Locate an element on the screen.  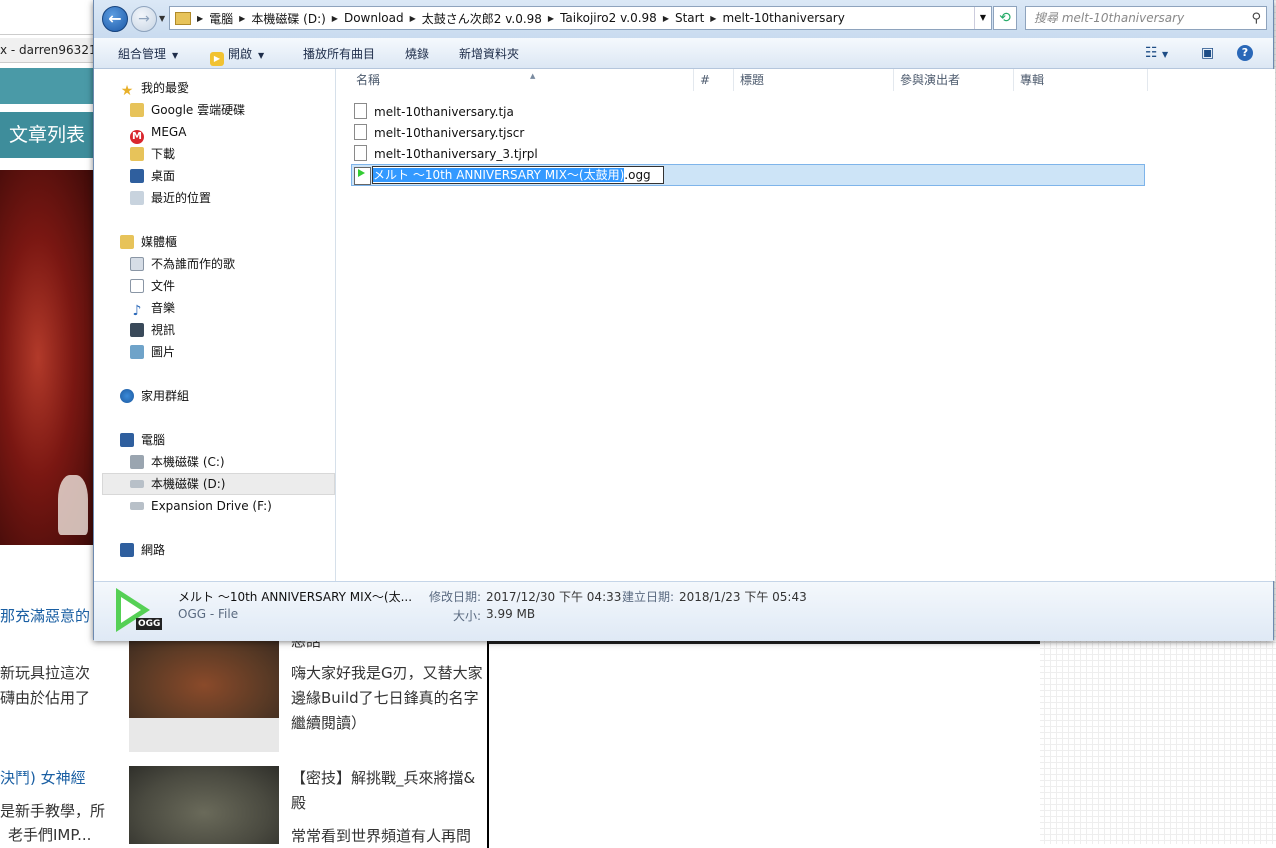
recent-pages-dropdown: ▼ is located at coordinates (162, 18).